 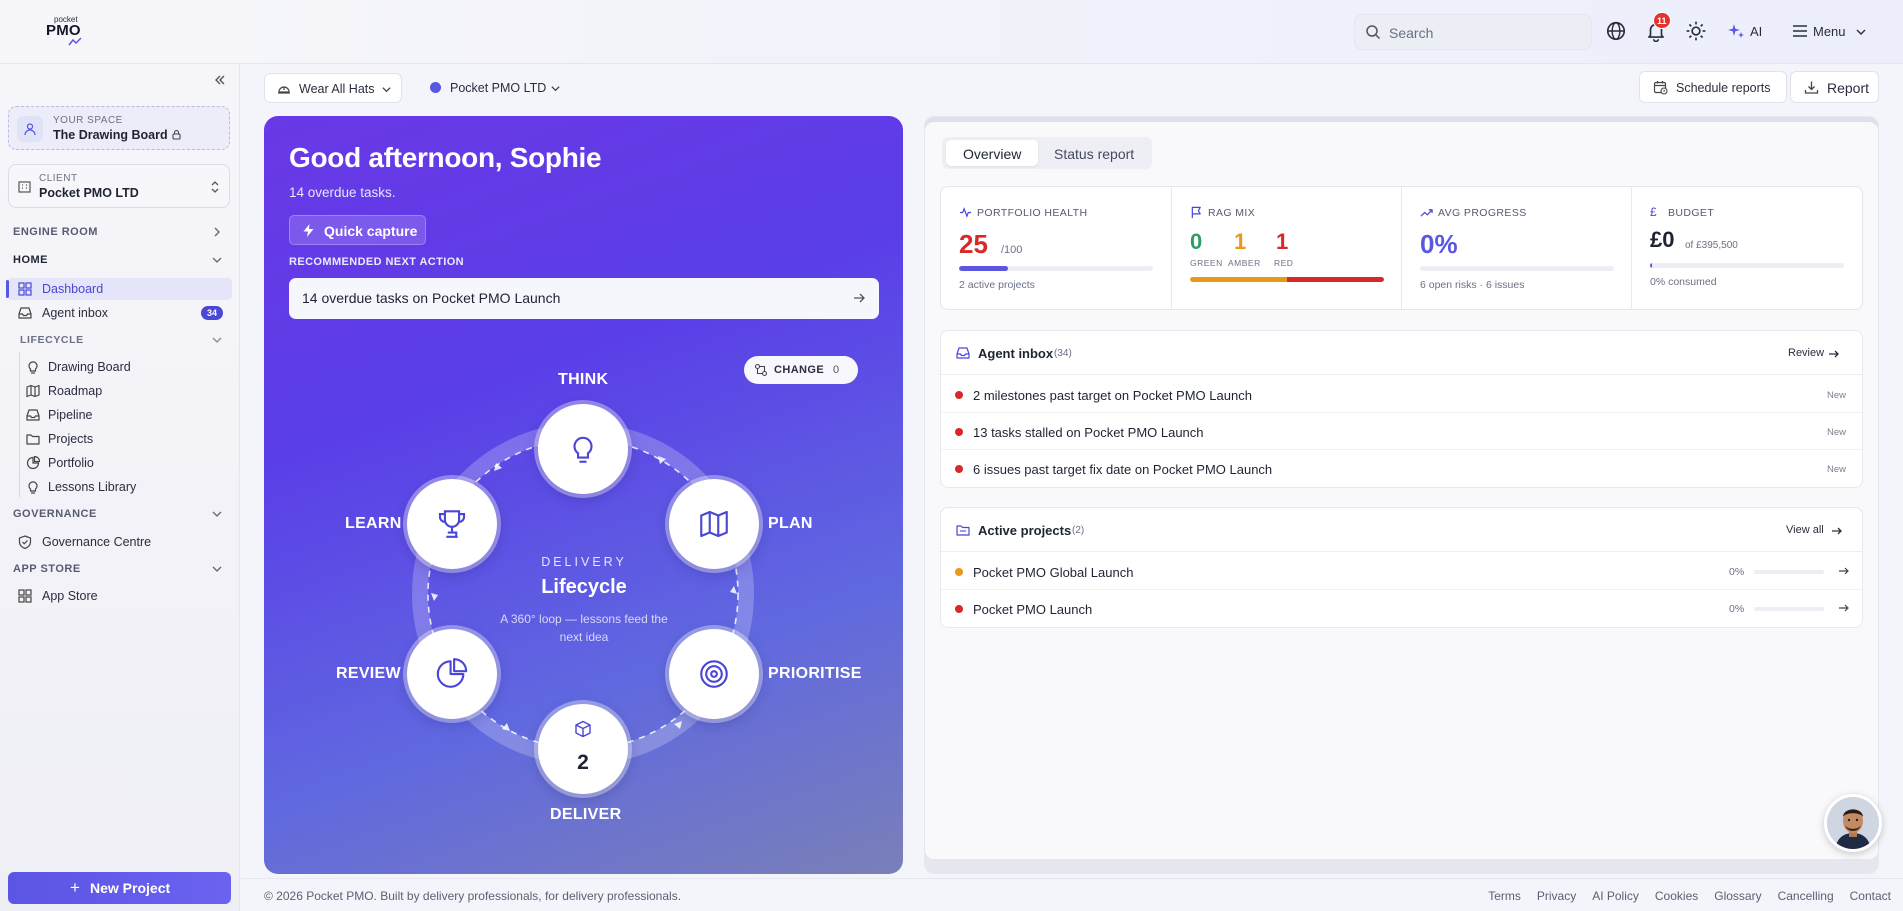 What do you see at coordinates (55, 232) in the screenshot?
I see `engine-room-label: ENGINE ROOM` at bounding box center [55, 232].